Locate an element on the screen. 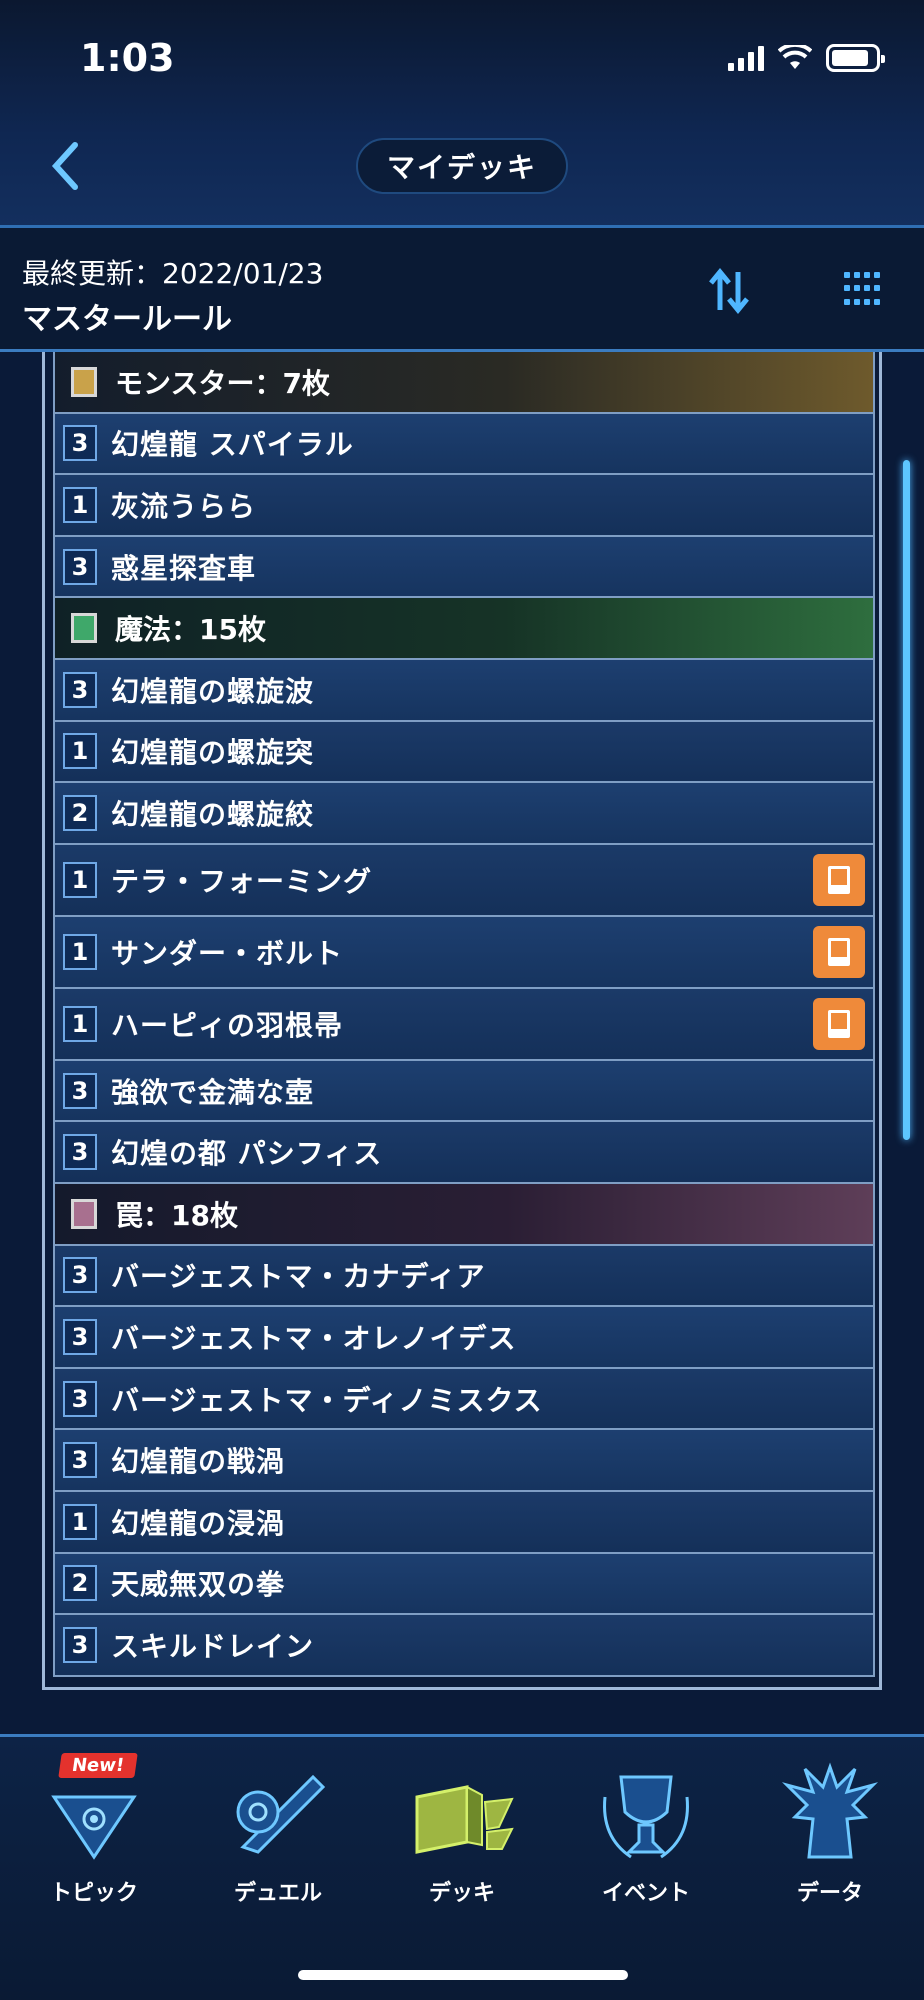  page-title: マイデッキ is located at coordinates (462, 166).